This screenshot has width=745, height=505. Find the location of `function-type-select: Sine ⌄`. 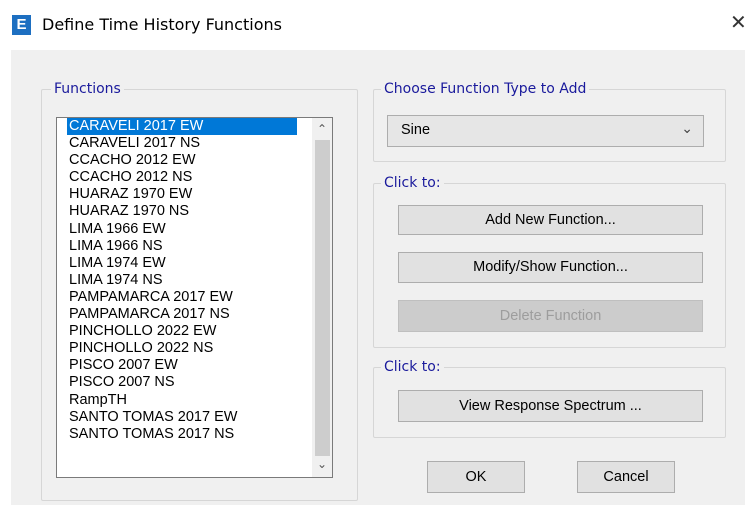

function-type-select: Sine ⌄ is located at coordinates (545, 131).